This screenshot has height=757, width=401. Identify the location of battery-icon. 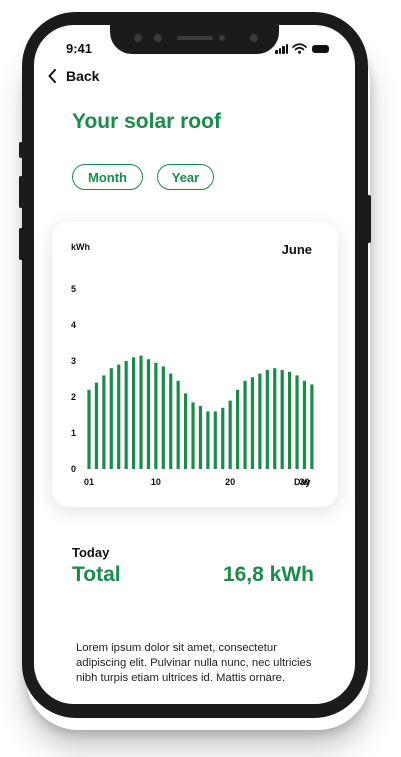
(320, 49).